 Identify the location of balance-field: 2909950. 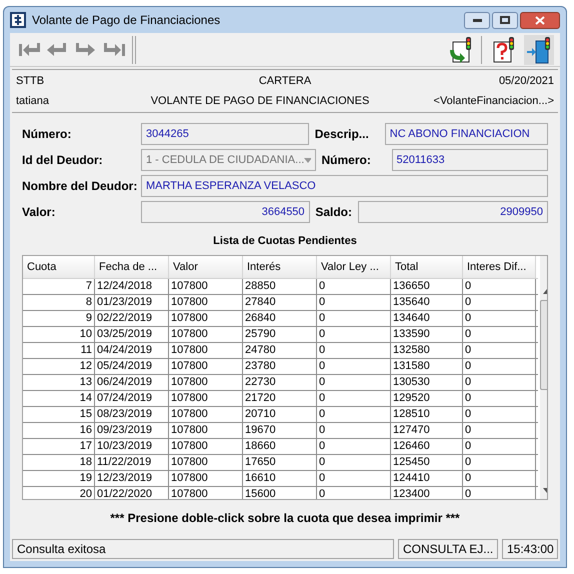
(453, 212).